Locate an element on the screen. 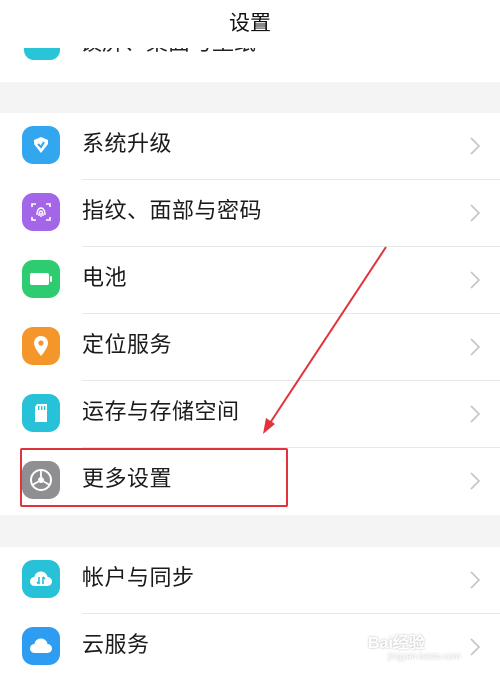 This screenshot has height=681, width=500. settings-row-battery: 电池 is located at coordinates (250, 280).